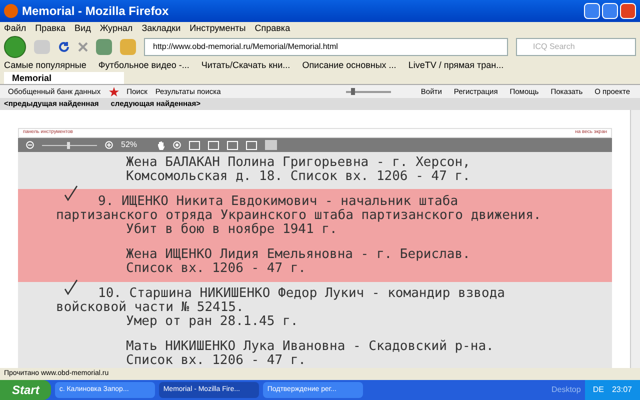 The width and height of the screenshot is (640, 400). Describe the element at coordinates (566, 390) in the screenshot. I see `desktop-label: Desktop` at that location.